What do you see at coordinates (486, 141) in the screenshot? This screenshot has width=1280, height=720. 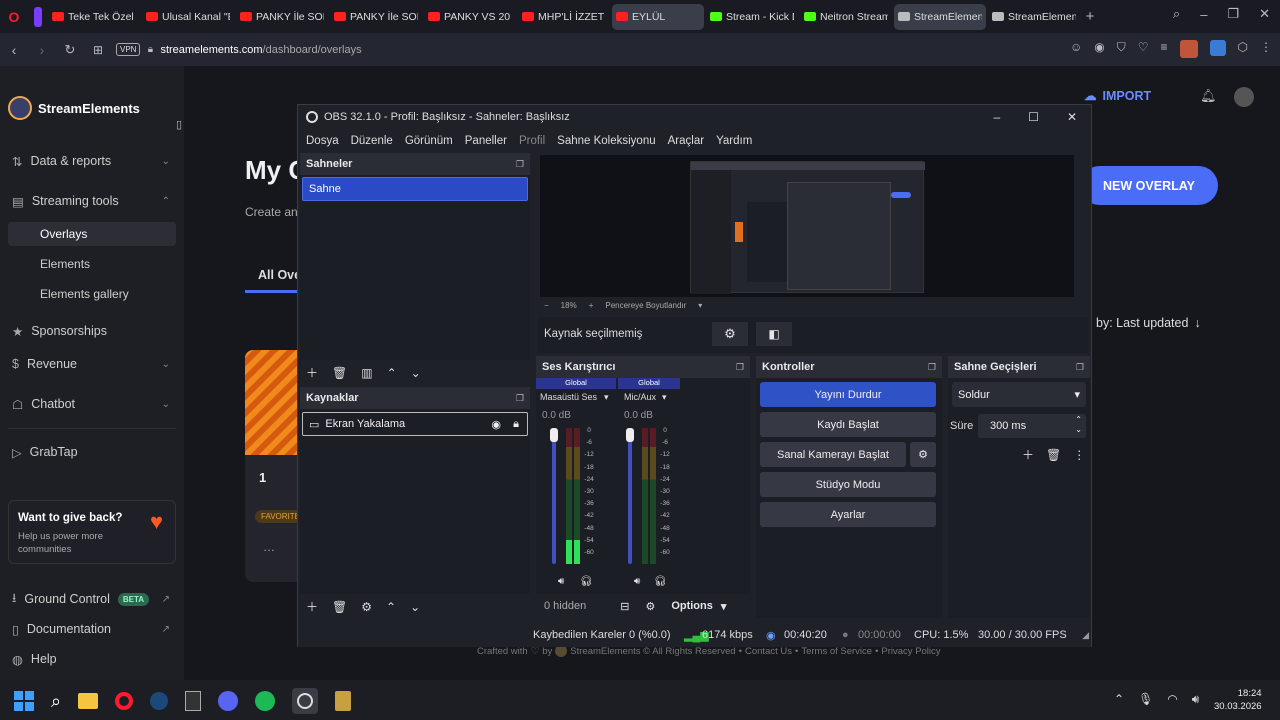 I see `obs-menu-item: Paneller` at bounding box center [486, 141].